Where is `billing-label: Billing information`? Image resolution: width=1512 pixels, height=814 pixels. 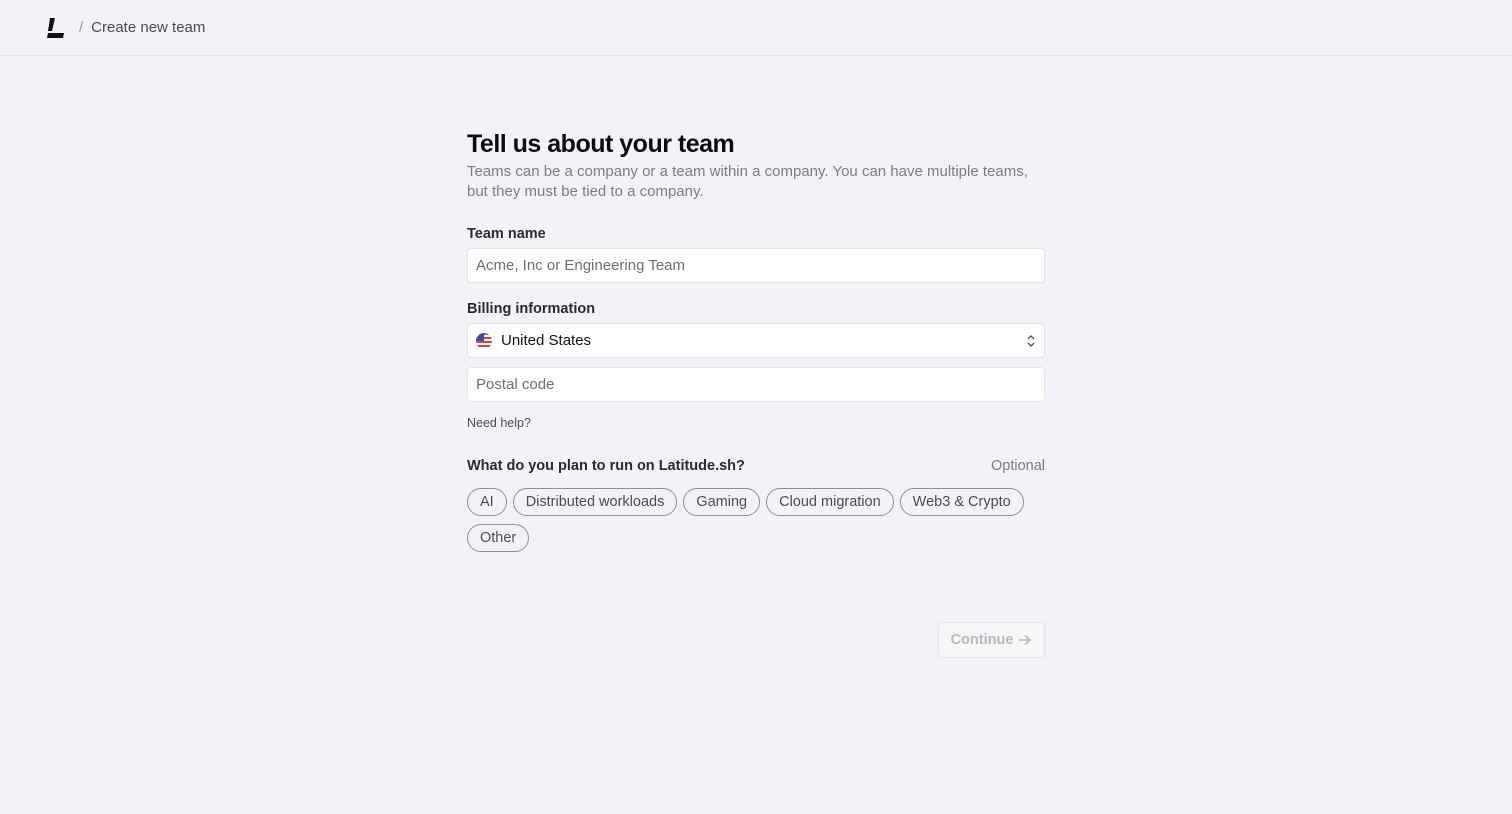
billing-label: Billing information is located at coordinates (531, 309).